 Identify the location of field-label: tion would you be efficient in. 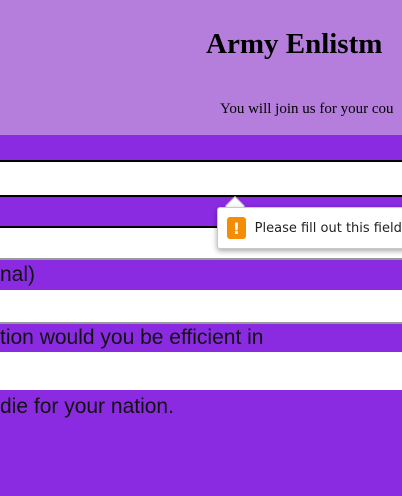
(132, 337).